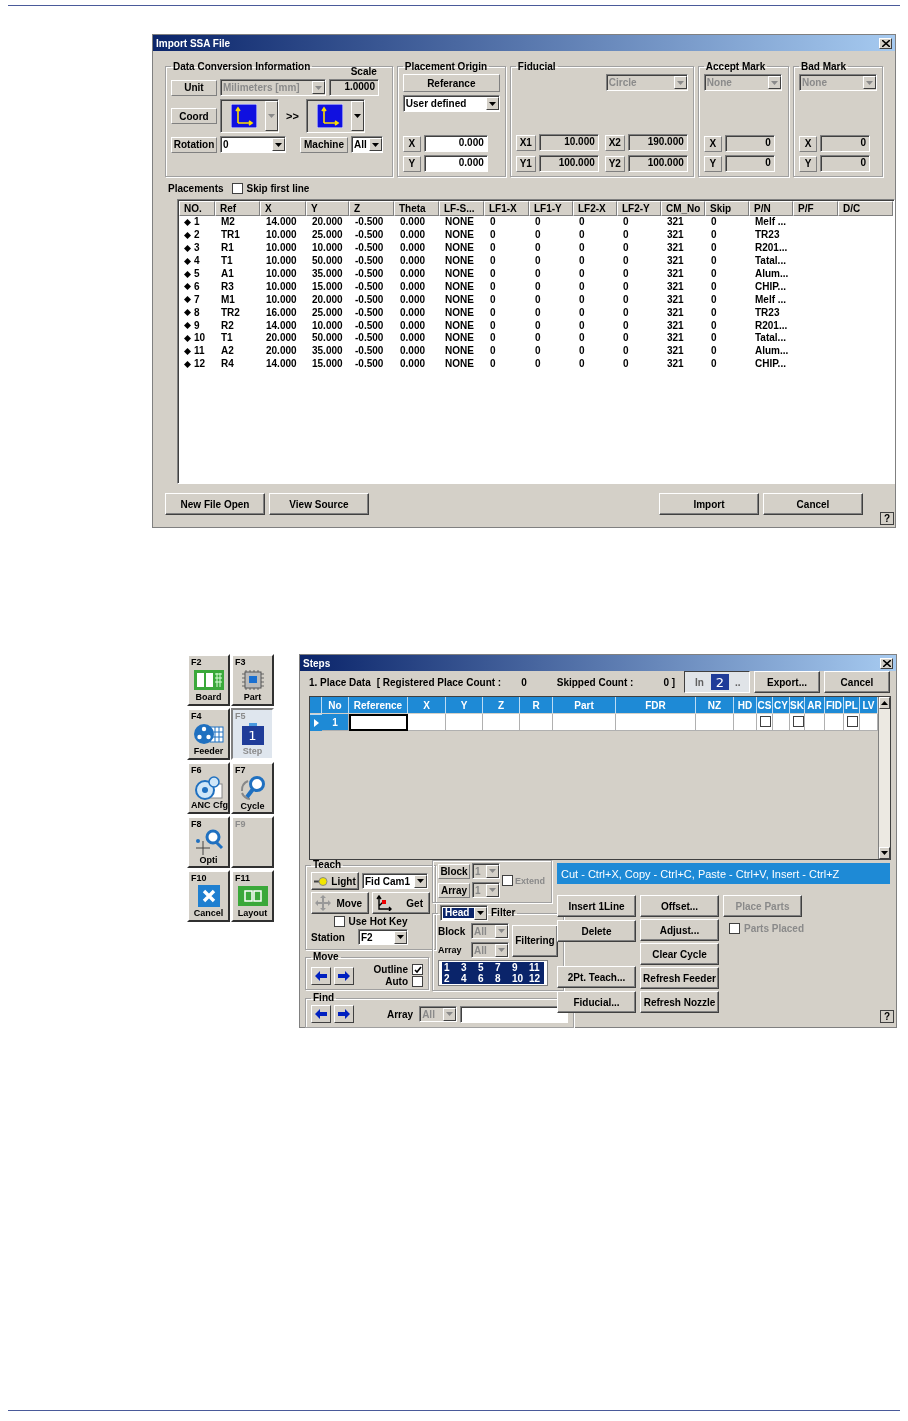  I want to click on column-header: NO., so click(197, 208).